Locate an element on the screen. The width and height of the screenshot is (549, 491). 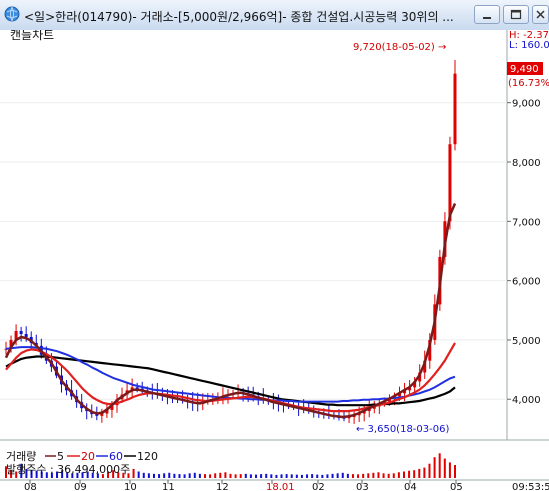
legend-ma60: 60 is located at coordinates (116, 456).